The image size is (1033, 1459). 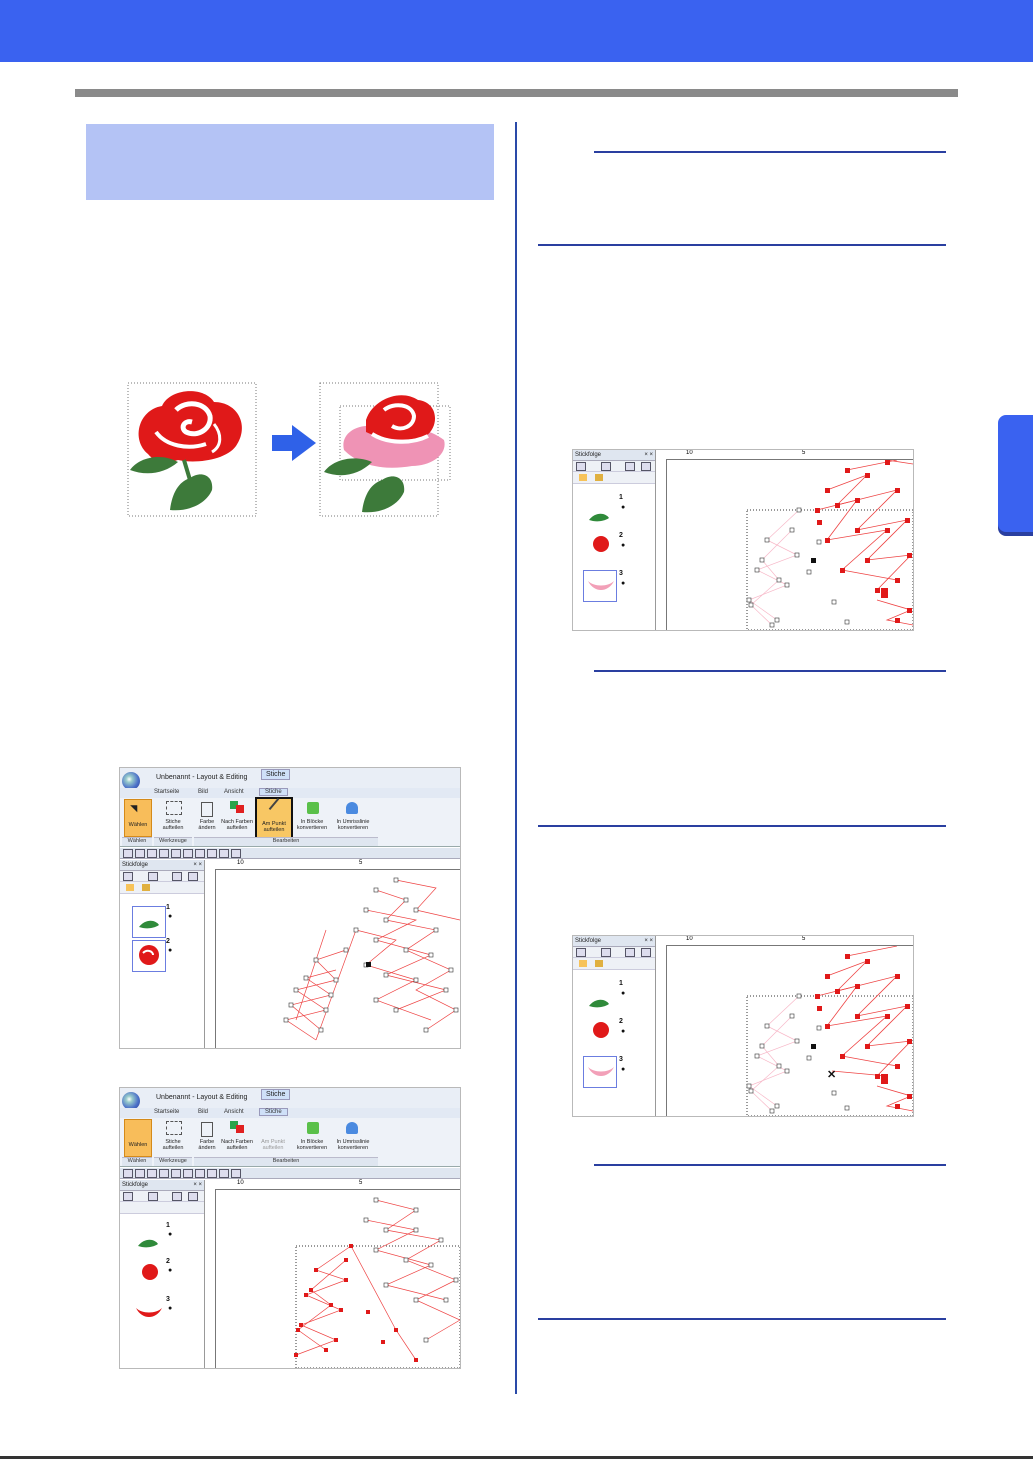 I want to click on split-stitches-label-2: aufteilen, so click(x=173, y=828).